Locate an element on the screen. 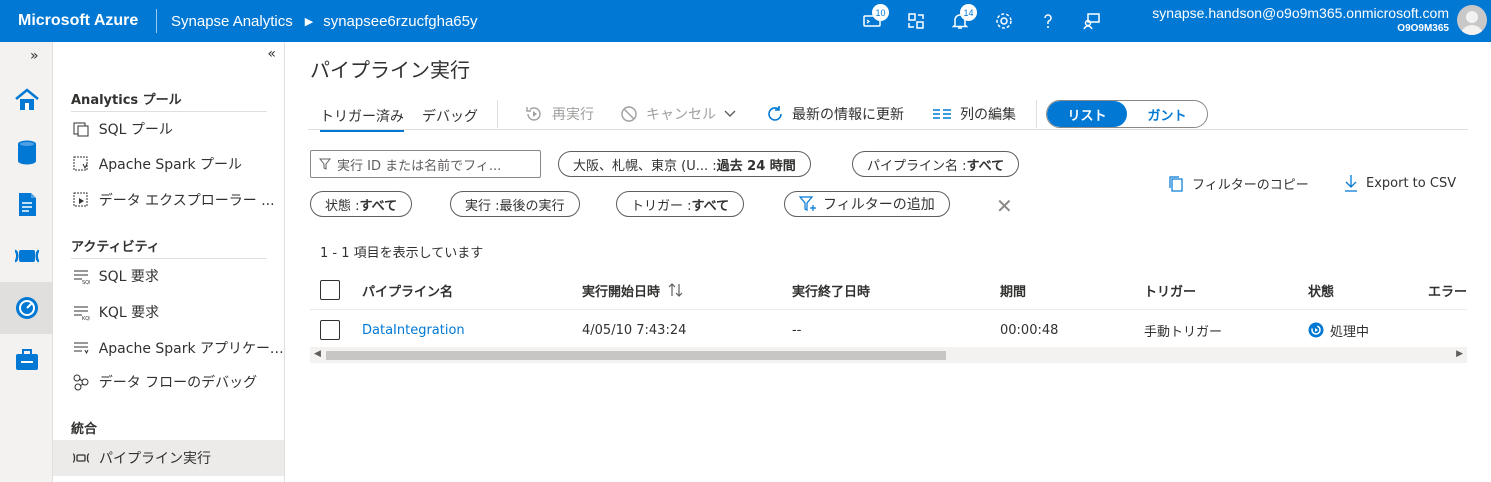 The image size is (1491, 482). col-trigger: トリガー is located at coordinates (1170, 290).